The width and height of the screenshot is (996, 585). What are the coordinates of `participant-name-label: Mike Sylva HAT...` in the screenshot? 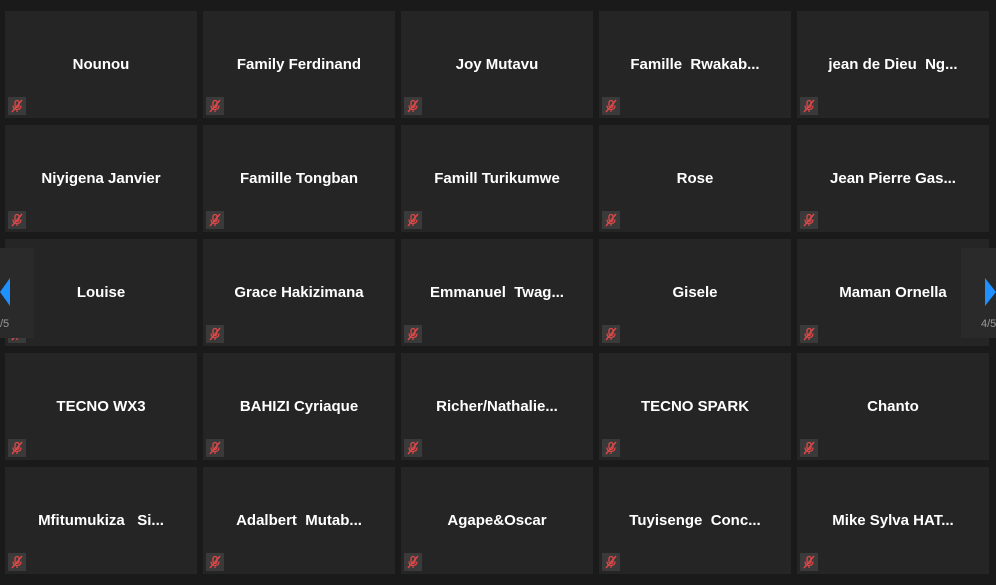 It's located at (893, 520).